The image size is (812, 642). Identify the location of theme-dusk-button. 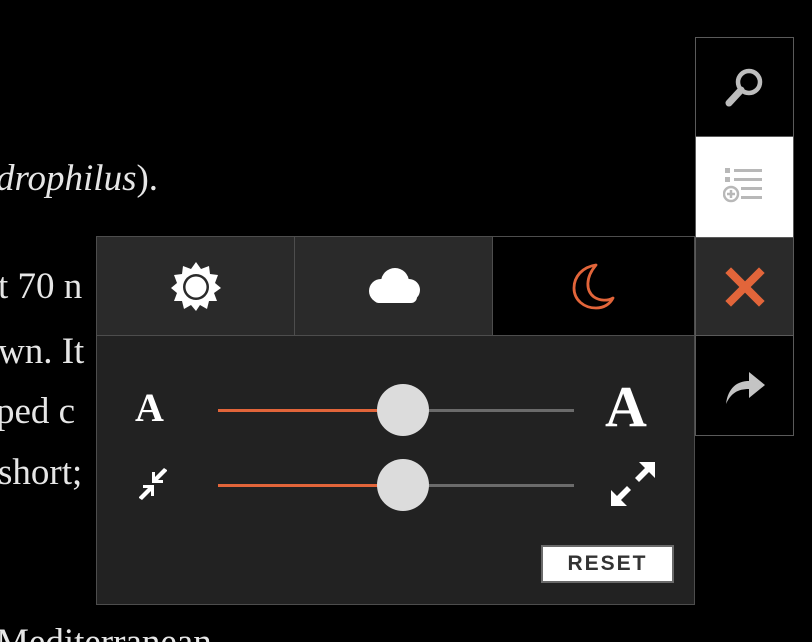
(394, 286).